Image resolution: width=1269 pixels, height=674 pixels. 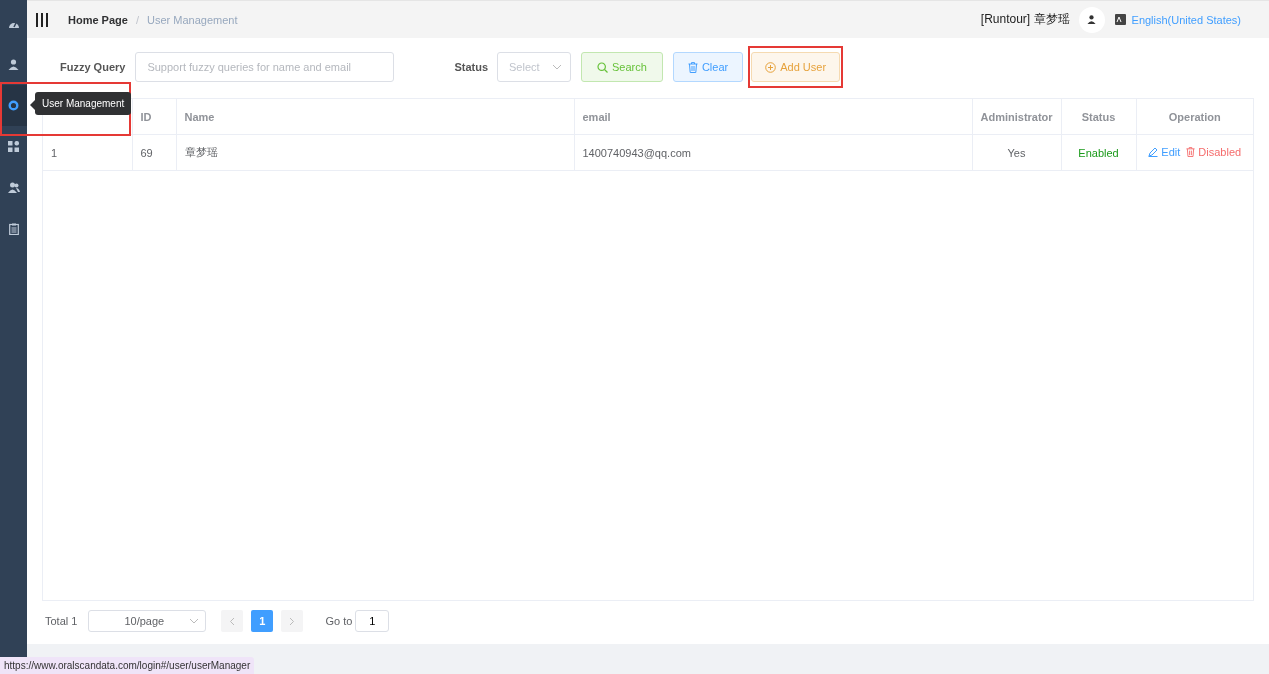 What do you see at coordinates (1098, 152) in the screenshot?
I see `status-text: Enabled` at bounding box center [1098, 152].